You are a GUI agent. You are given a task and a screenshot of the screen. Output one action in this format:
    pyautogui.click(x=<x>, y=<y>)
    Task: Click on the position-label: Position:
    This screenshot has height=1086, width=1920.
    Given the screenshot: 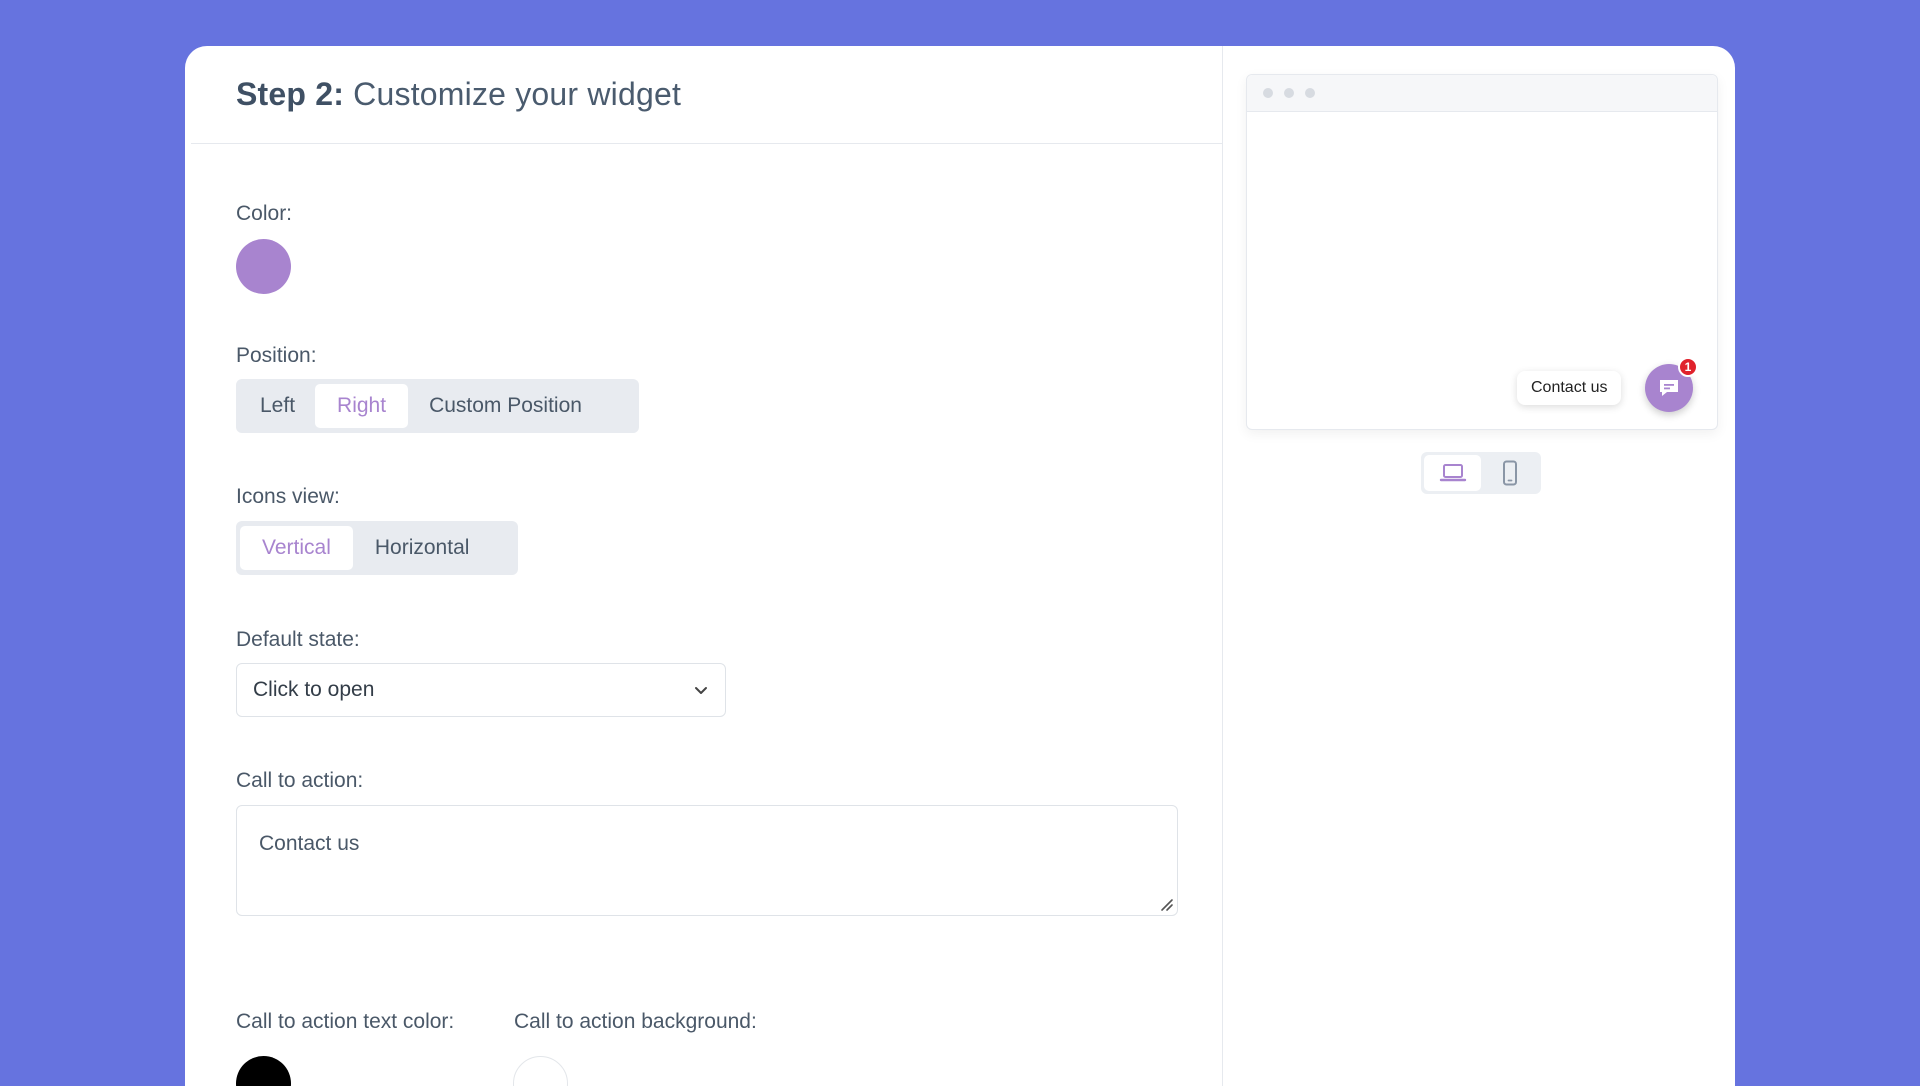 What is the action you would take?
    pyautogui.click(x=276, y=355)
    